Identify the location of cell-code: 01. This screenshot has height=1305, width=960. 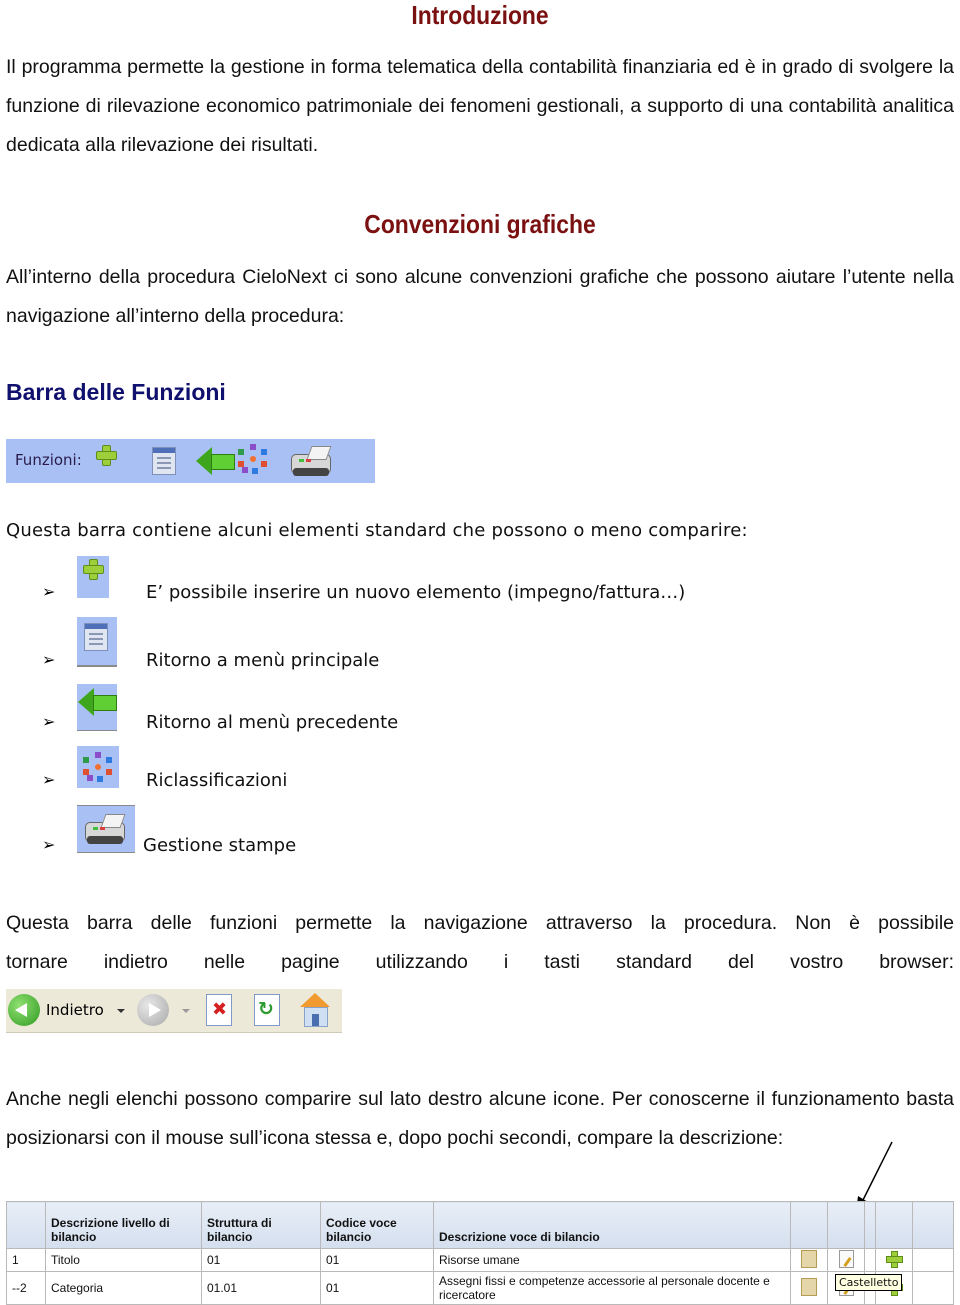
(377, 1260).